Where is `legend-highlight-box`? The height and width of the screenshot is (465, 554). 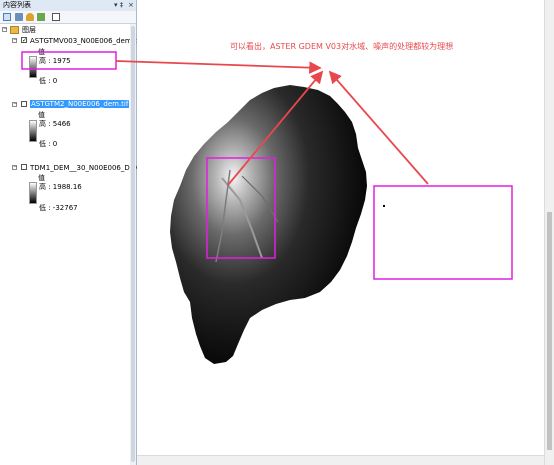 legend-highlight-box is located at coordinates (69, 60).